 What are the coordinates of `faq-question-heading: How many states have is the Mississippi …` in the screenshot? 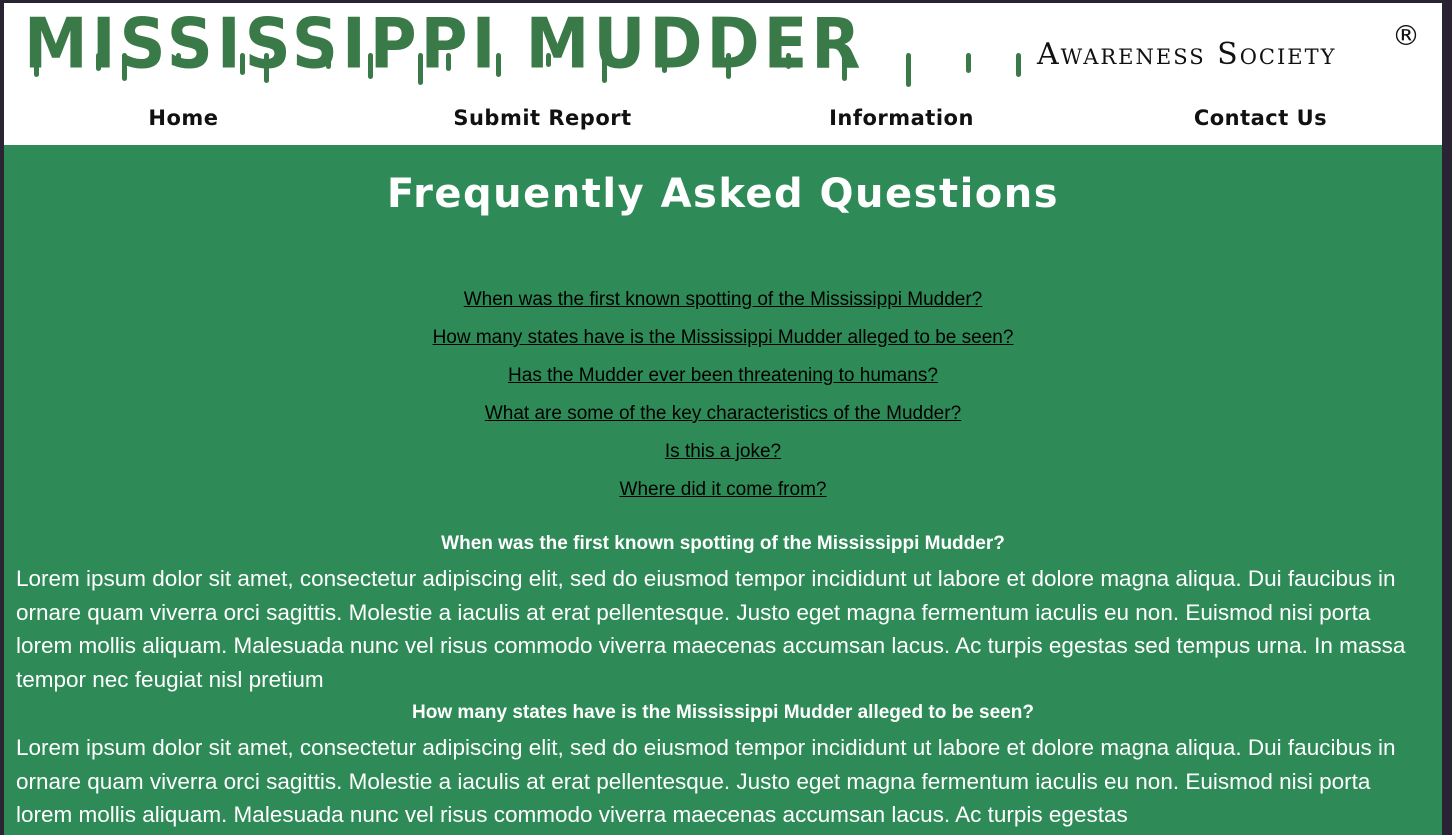 It's located at (723, 712).